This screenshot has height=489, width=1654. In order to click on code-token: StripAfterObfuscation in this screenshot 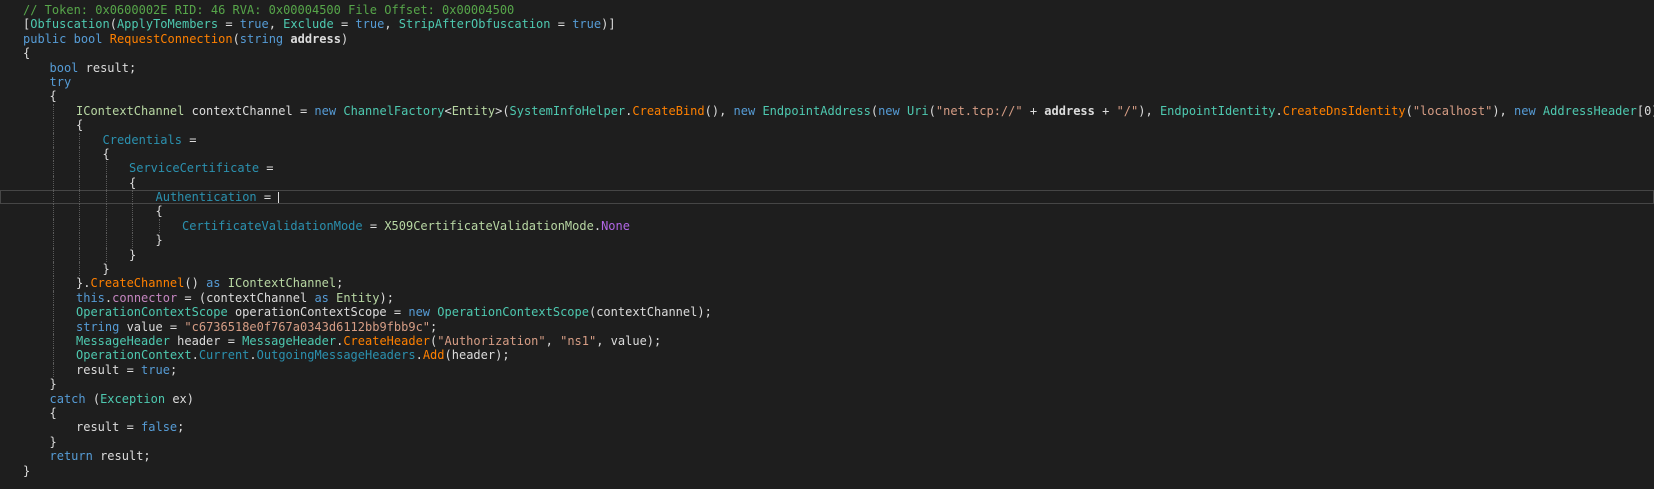, I will do `click(474, 24)`.